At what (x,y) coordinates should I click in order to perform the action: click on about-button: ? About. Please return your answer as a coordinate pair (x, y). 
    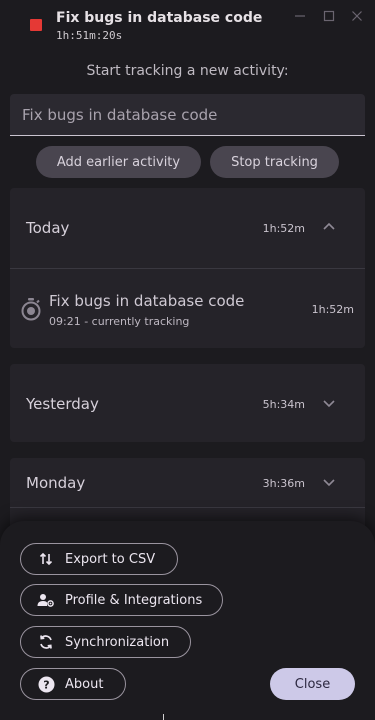
    Looking at the image, I should click on (73, 684).